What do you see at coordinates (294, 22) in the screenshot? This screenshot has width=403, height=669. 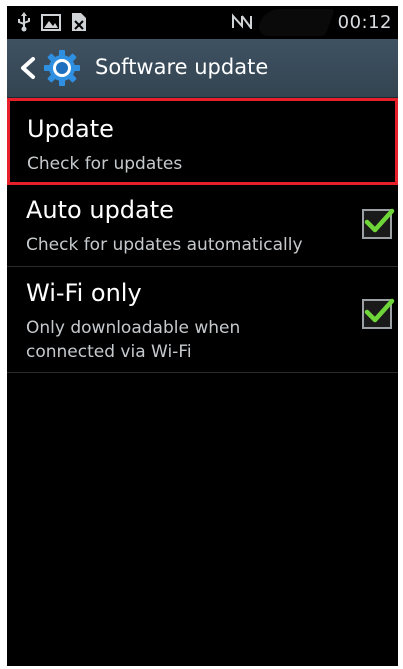 I see `redacted-area` at bounding box center [294, 22].